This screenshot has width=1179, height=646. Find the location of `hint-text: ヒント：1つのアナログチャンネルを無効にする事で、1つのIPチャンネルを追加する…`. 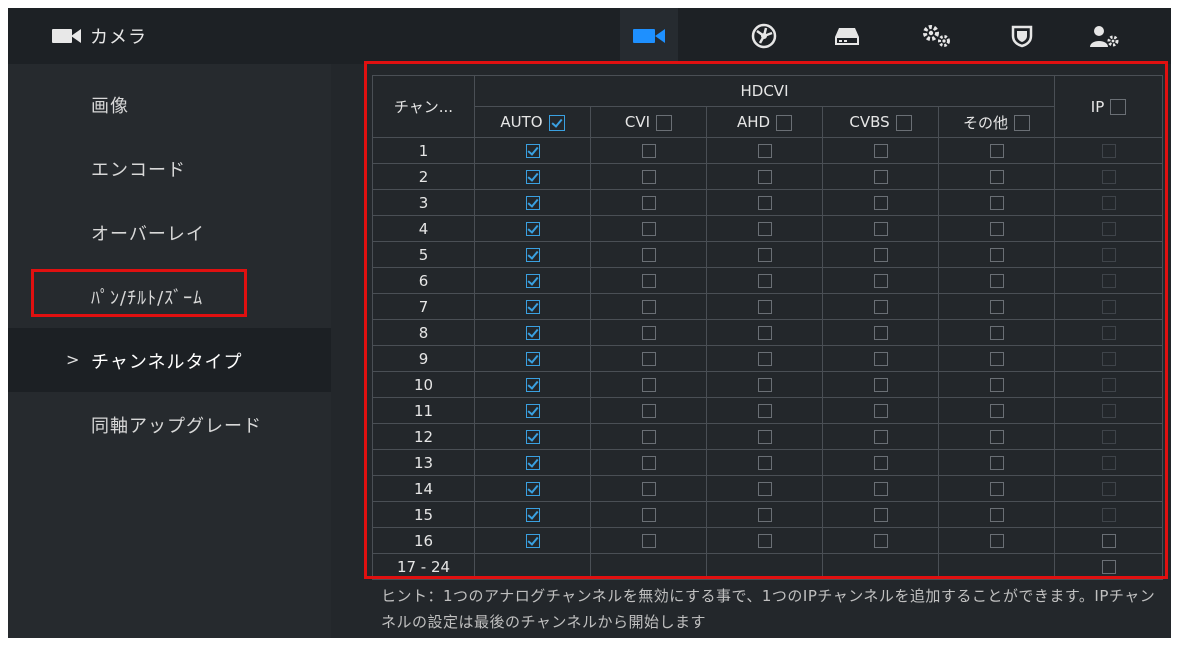

hint-text: ヒント：1つのアナログチャンネルを無効にする事で、1つのIPチャンネルを追加する… is located at coordinates (768, 609).